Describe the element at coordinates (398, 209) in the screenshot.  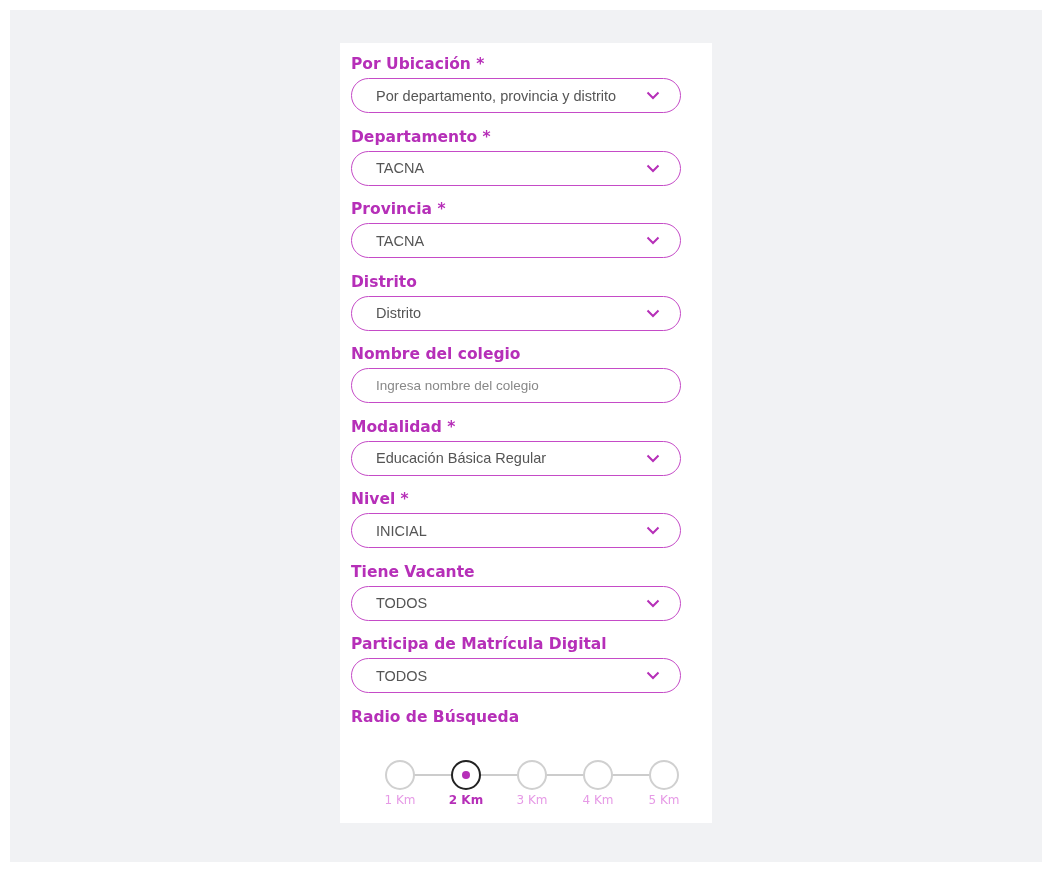
I see `field-label: Provincia *` at that location.